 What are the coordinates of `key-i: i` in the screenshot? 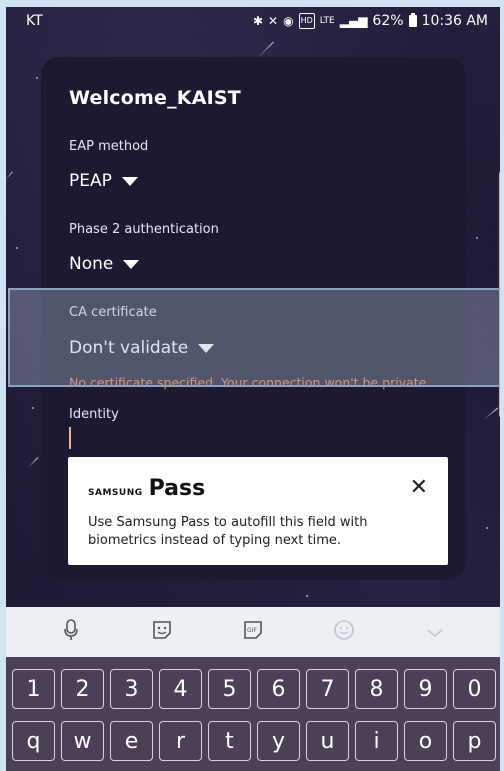 It's located at (376, 741).